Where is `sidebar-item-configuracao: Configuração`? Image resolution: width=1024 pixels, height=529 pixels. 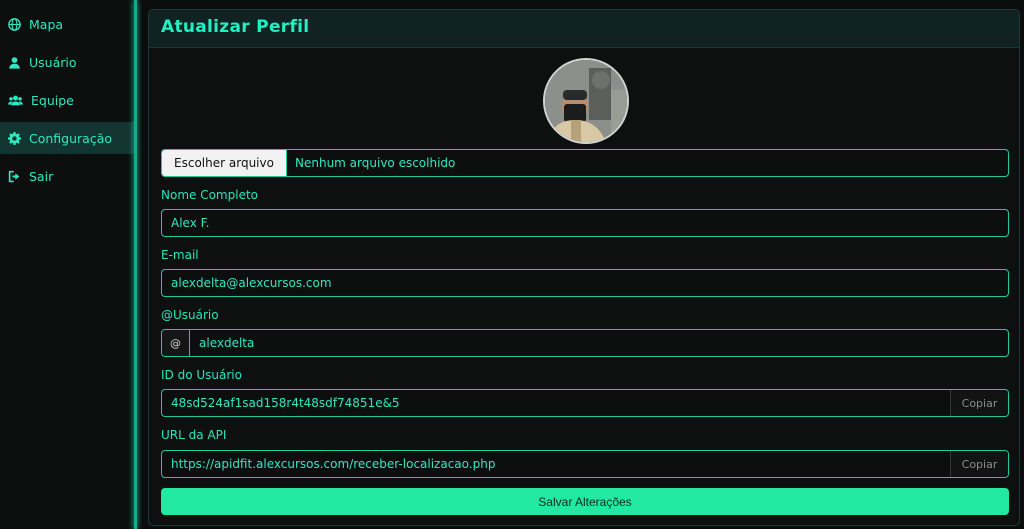 sidebar-item-configuracao: Configuração is located at coordinates (67, 138).